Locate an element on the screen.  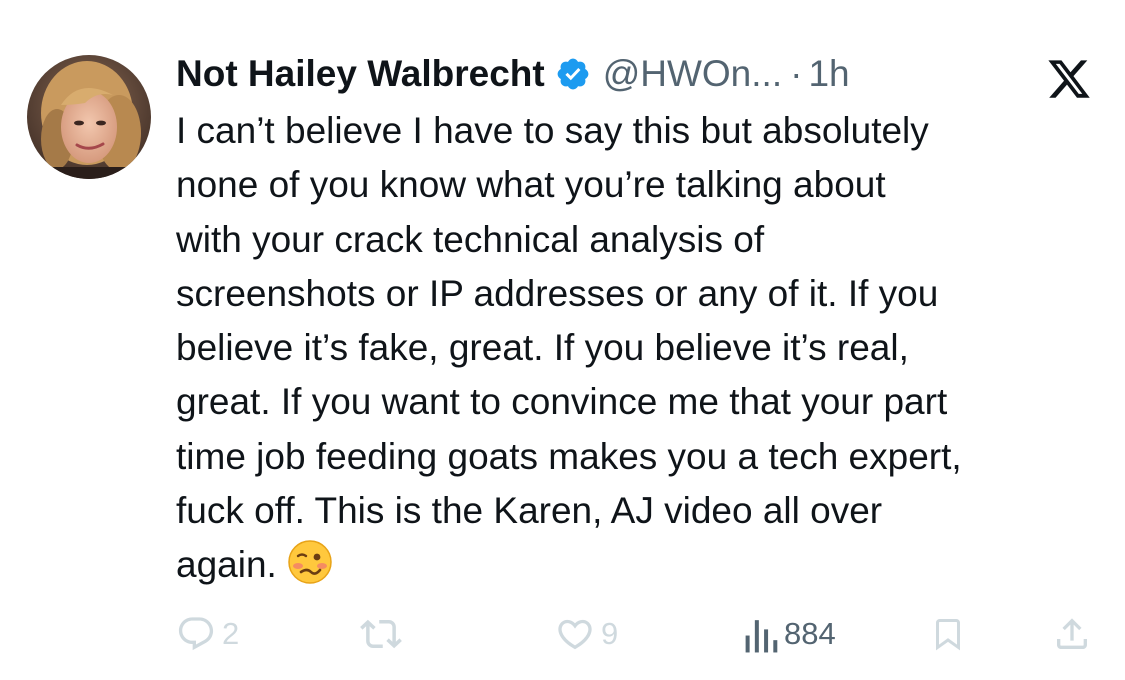
action-bar: 2 9 884 is located at coordinates (562, 636).